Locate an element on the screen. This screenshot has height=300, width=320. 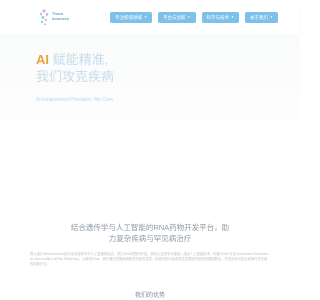
logo-mark-icon is located at coordinates (44, 17).